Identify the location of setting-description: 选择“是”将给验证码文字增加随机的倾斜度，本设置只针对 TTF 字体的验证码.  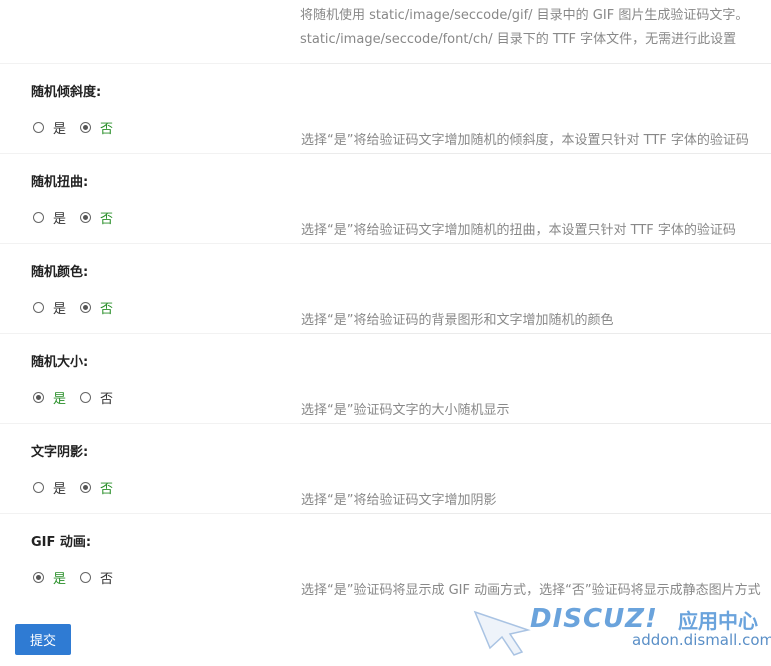
(525, 140).